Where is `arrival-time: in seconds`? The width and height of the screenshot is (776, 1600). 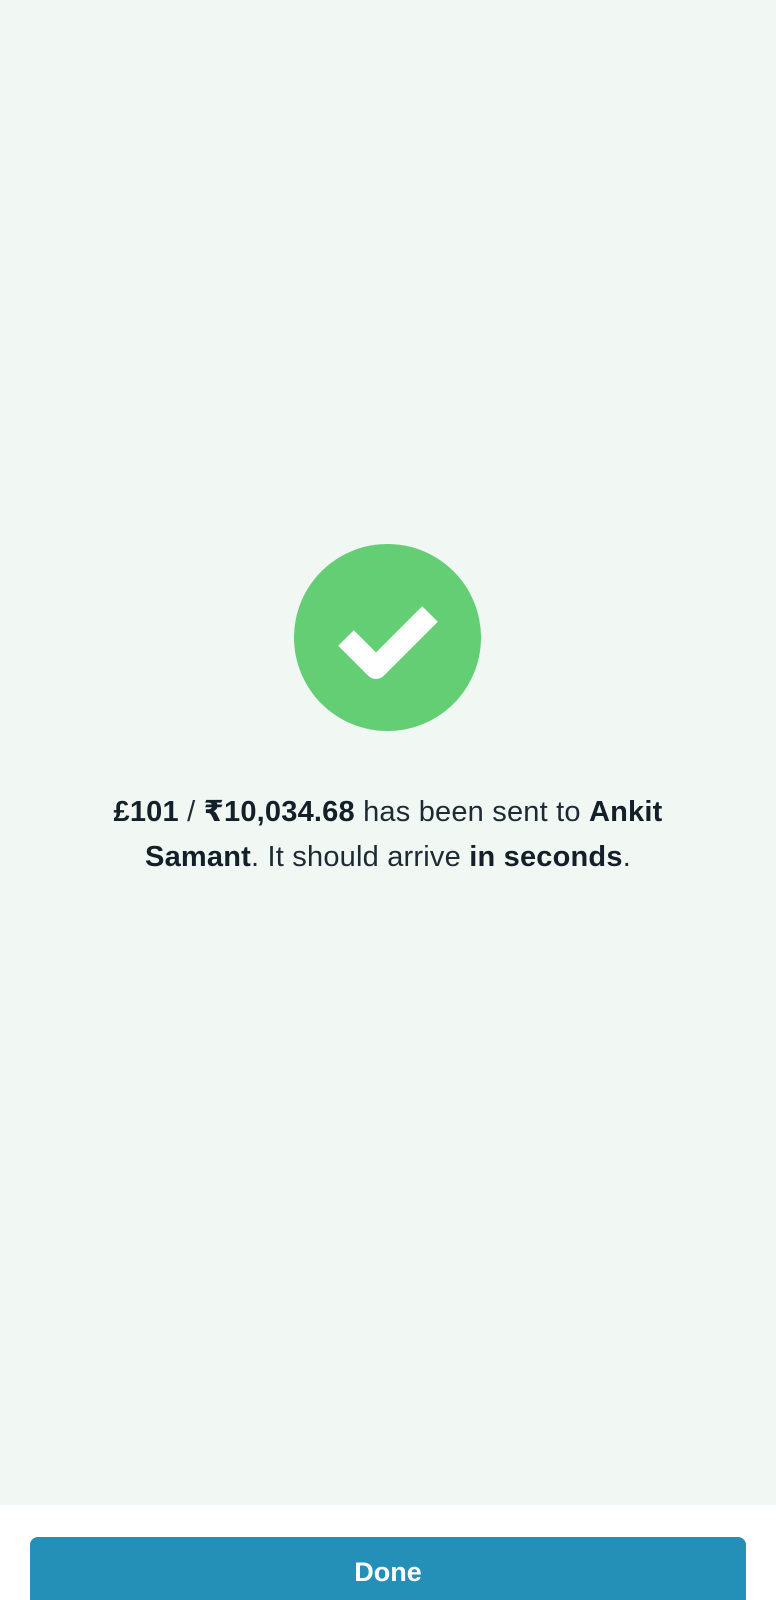
arrival-time: in seconds is located at coordinates (546, 857).